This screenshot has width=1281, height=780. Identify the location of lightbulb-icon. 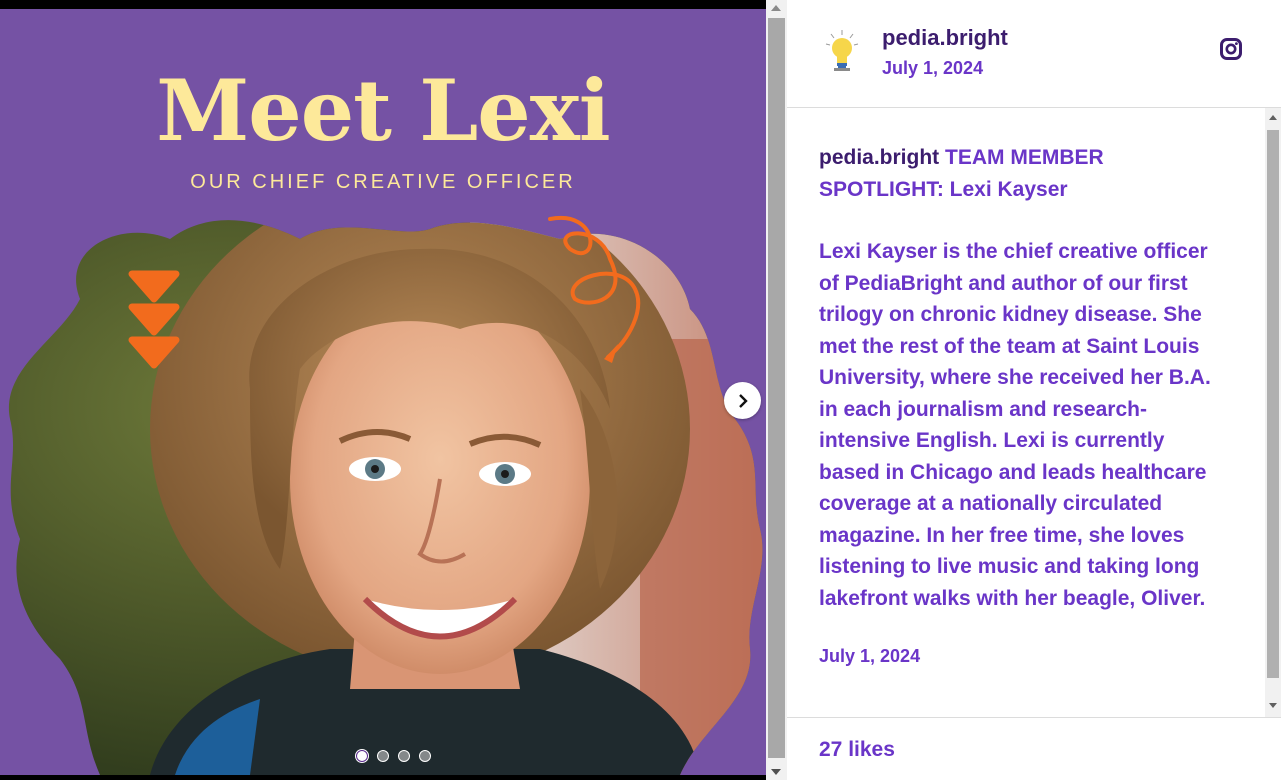
(842, 51).